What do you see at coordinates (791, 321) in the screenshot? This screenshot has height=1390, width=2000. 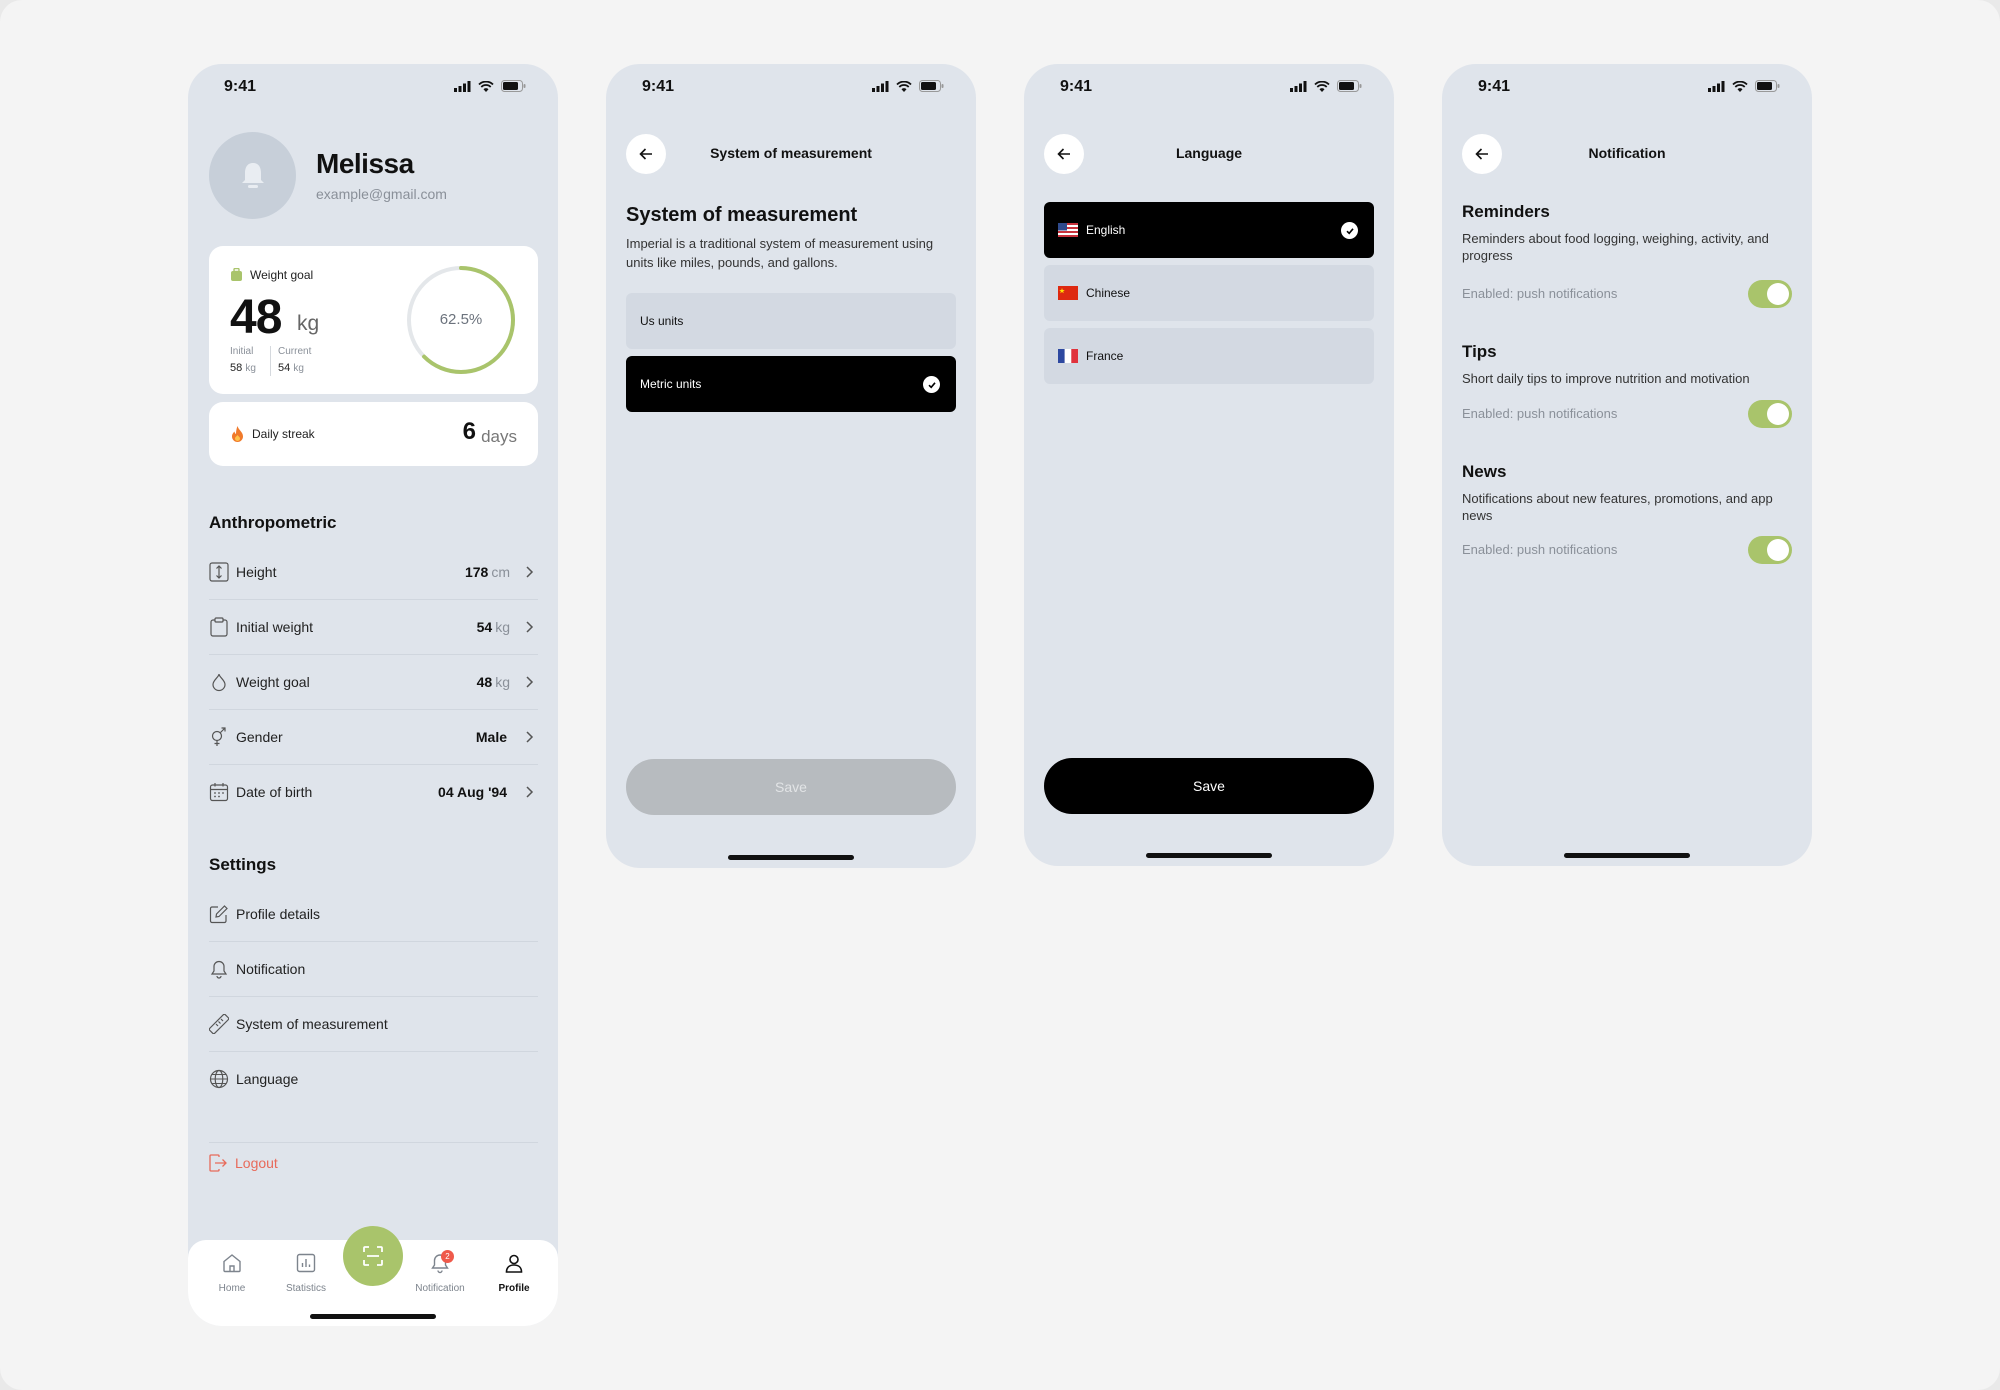 I see `option-us-units: Us units` at bounding box center [791, 321].